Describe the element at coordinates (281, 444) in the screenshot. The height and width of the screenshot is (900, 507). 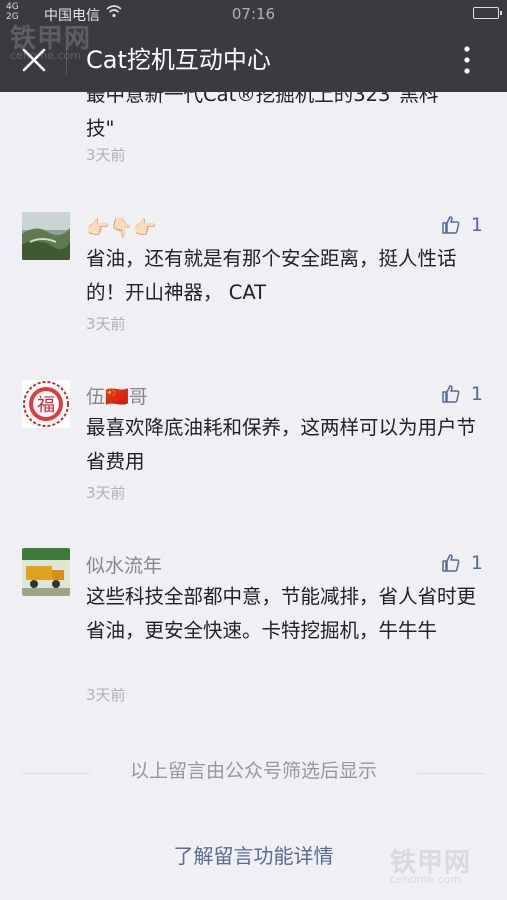
I see `comment-text: 最喜欢降底油耗和保养，这两样可以为用户节省费用` at that location.